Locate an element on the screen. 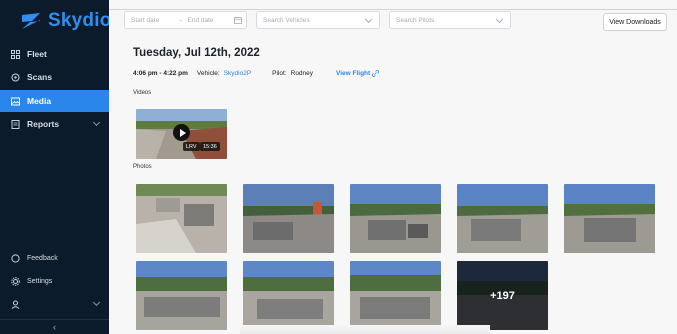  sidebar-collapse-button: ‹ is located at coordinates (54, 326).